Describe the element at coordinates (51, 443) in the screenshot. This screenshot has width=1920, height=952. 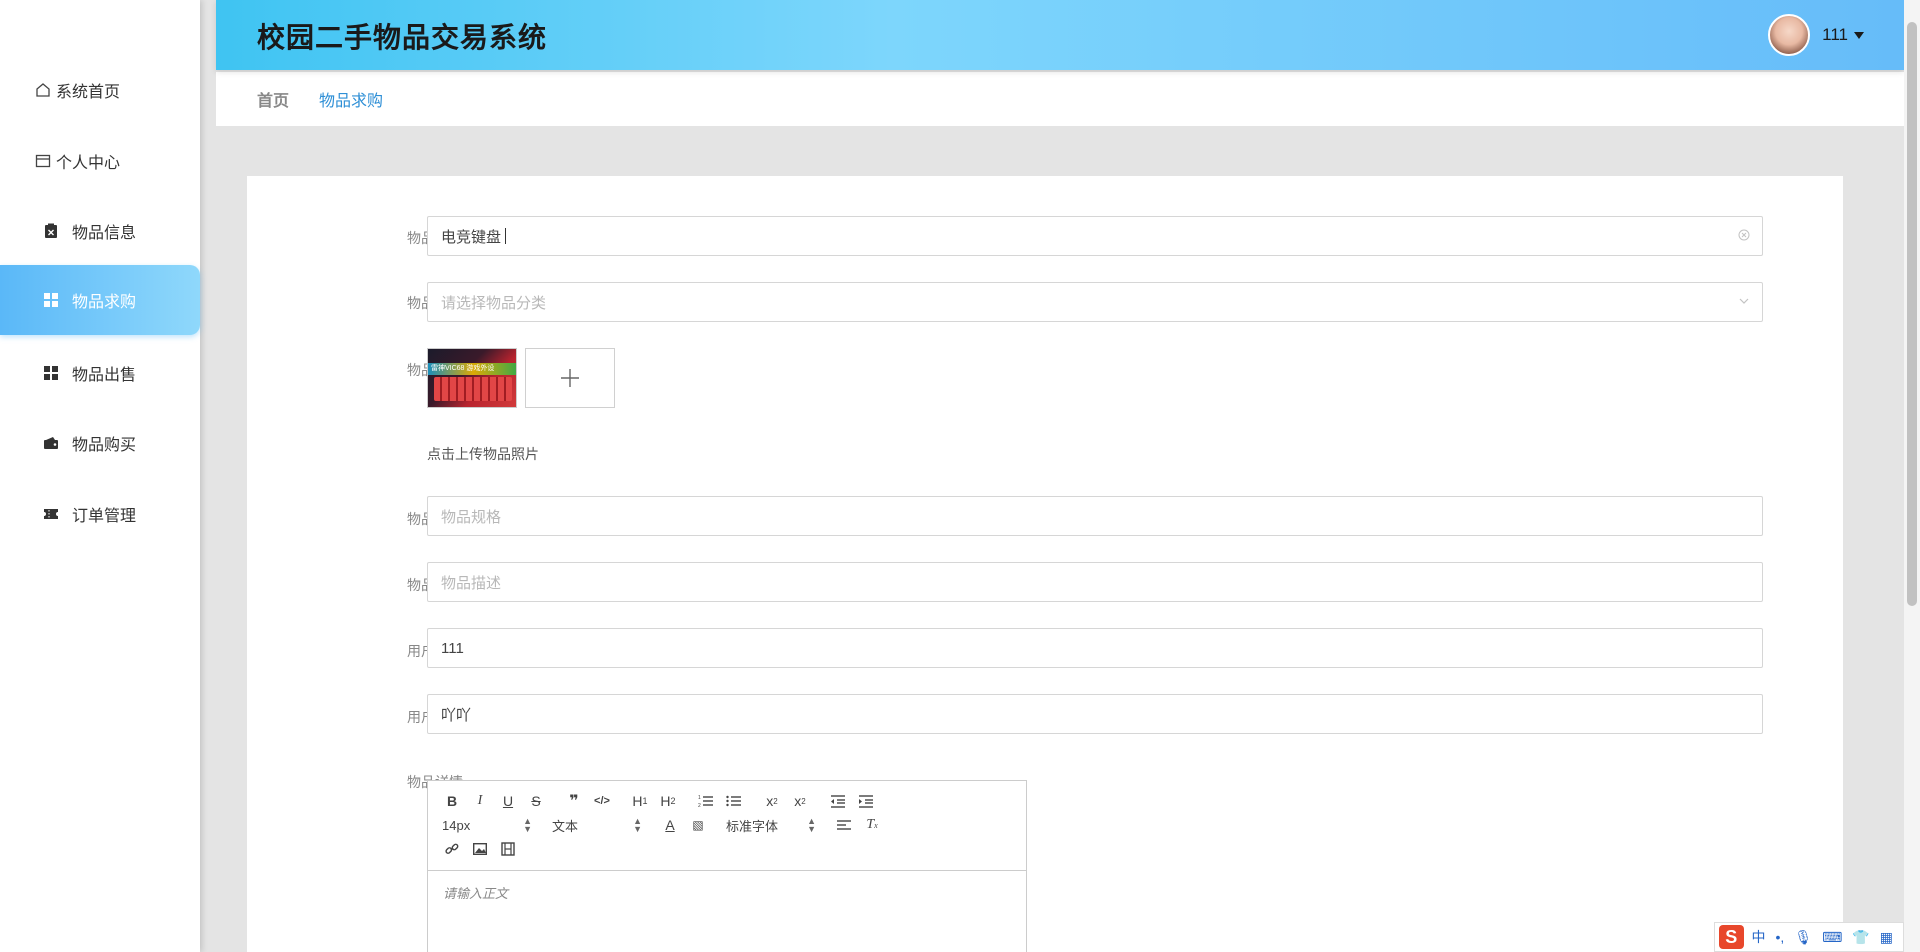
I see `purse-icon` at that location.